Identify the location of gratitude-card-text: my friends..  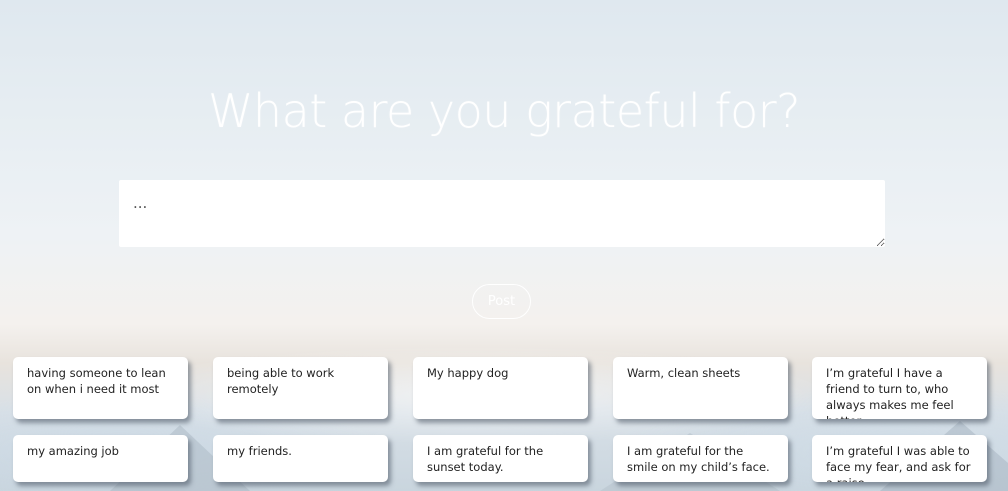
(259, 451).